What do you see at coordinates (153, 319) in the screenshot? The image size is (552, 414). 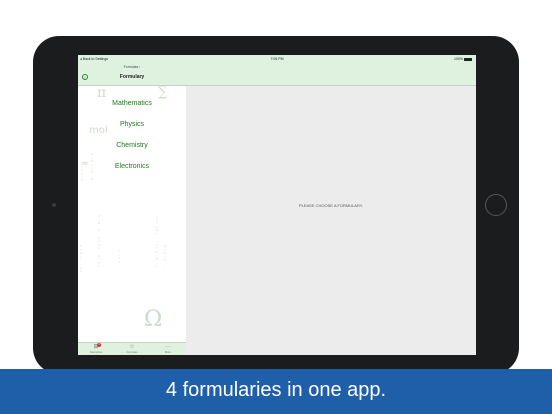 I see `omega-decoration: Ω` at bounding box center [153, 319].